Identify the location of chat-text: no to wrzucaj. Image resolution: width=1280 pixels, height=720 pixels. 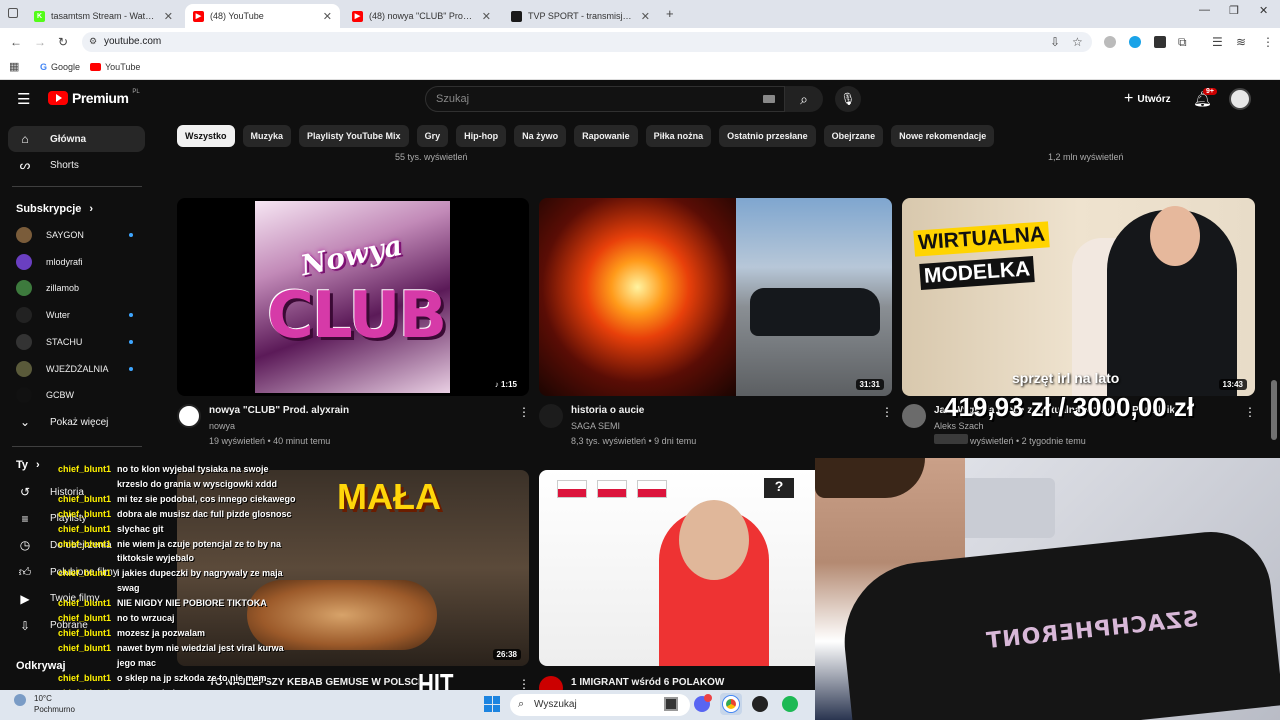
(146, 618).